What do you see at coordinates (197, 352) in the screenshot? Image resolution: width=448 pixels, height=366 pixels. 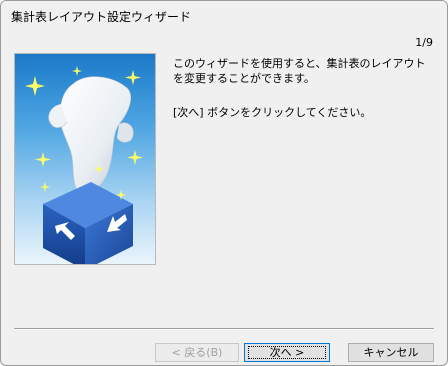 I see `back-button: < 戻る(B)` at bounding box center [197, 352].